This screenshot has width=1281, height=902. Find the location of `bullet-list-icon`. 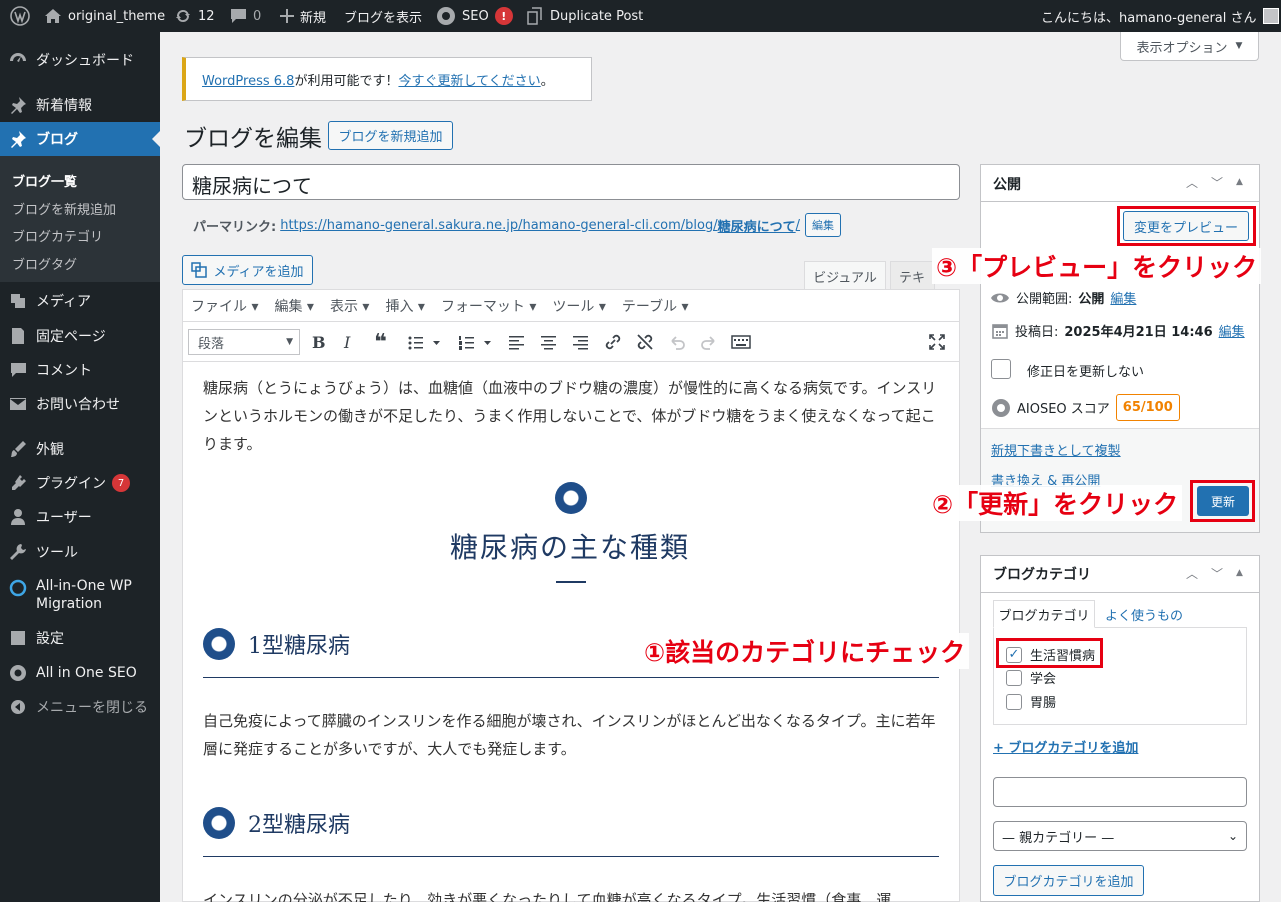

bullet-list-icon is located at coordinates (426, 343).